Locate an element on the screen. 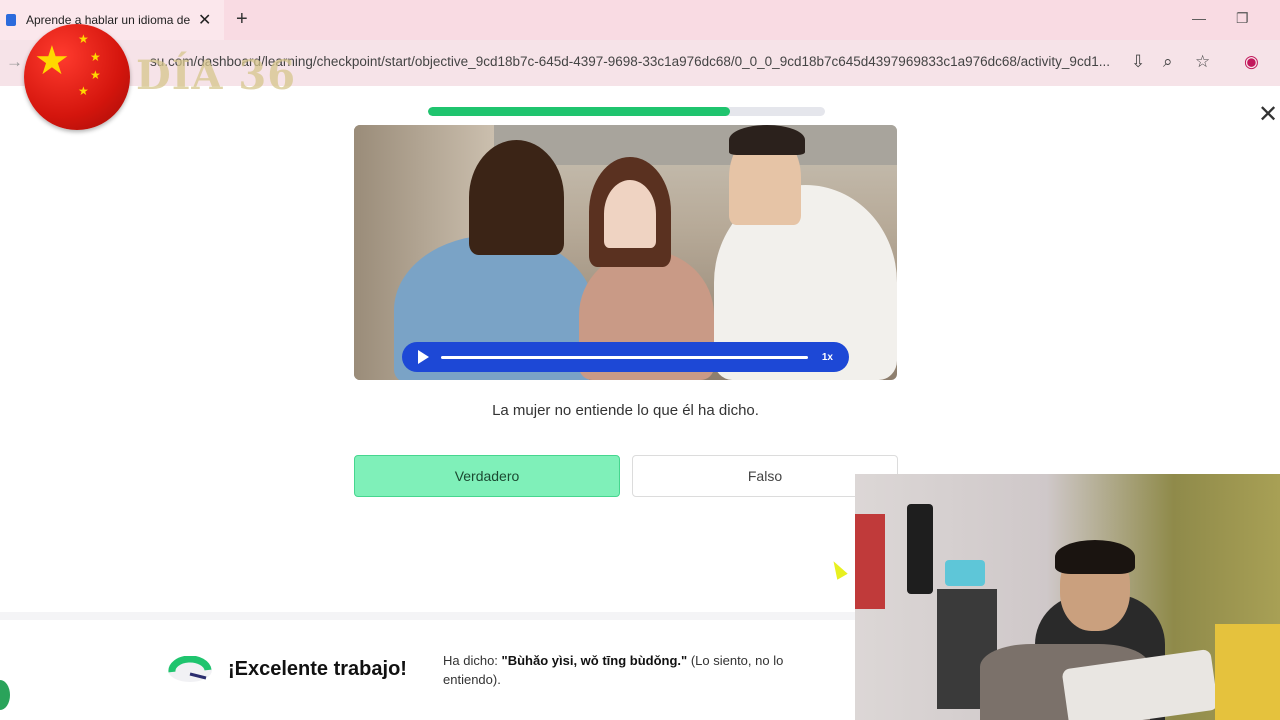 This screenshot has width=1280, height=720. tab-title: Aprende a hablar un idioma de is located at coordinates (108, 20).